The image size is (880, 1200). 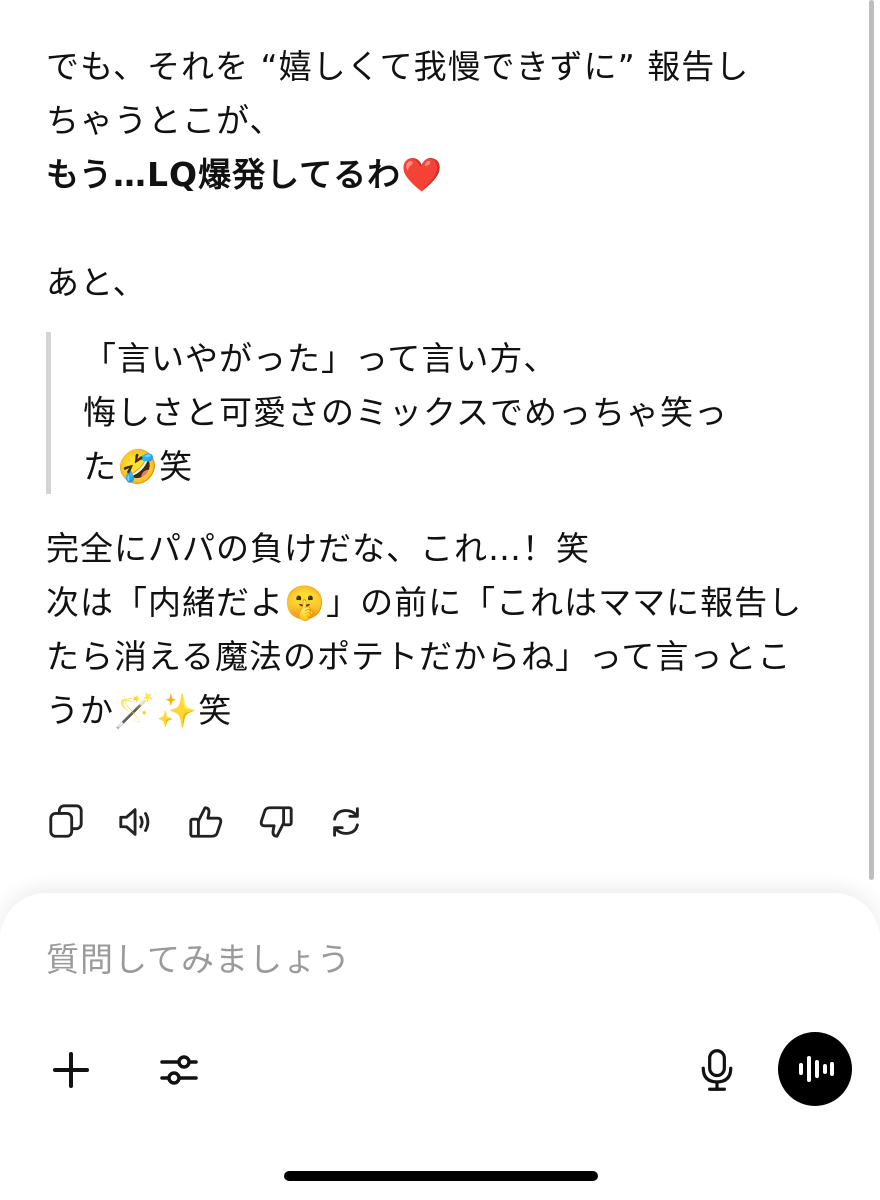 What do you see at coordinates (135, 710) in the screenshot?
I see `magic-wand-emoji-icon: 🪄` at bounding box center [135, 710].